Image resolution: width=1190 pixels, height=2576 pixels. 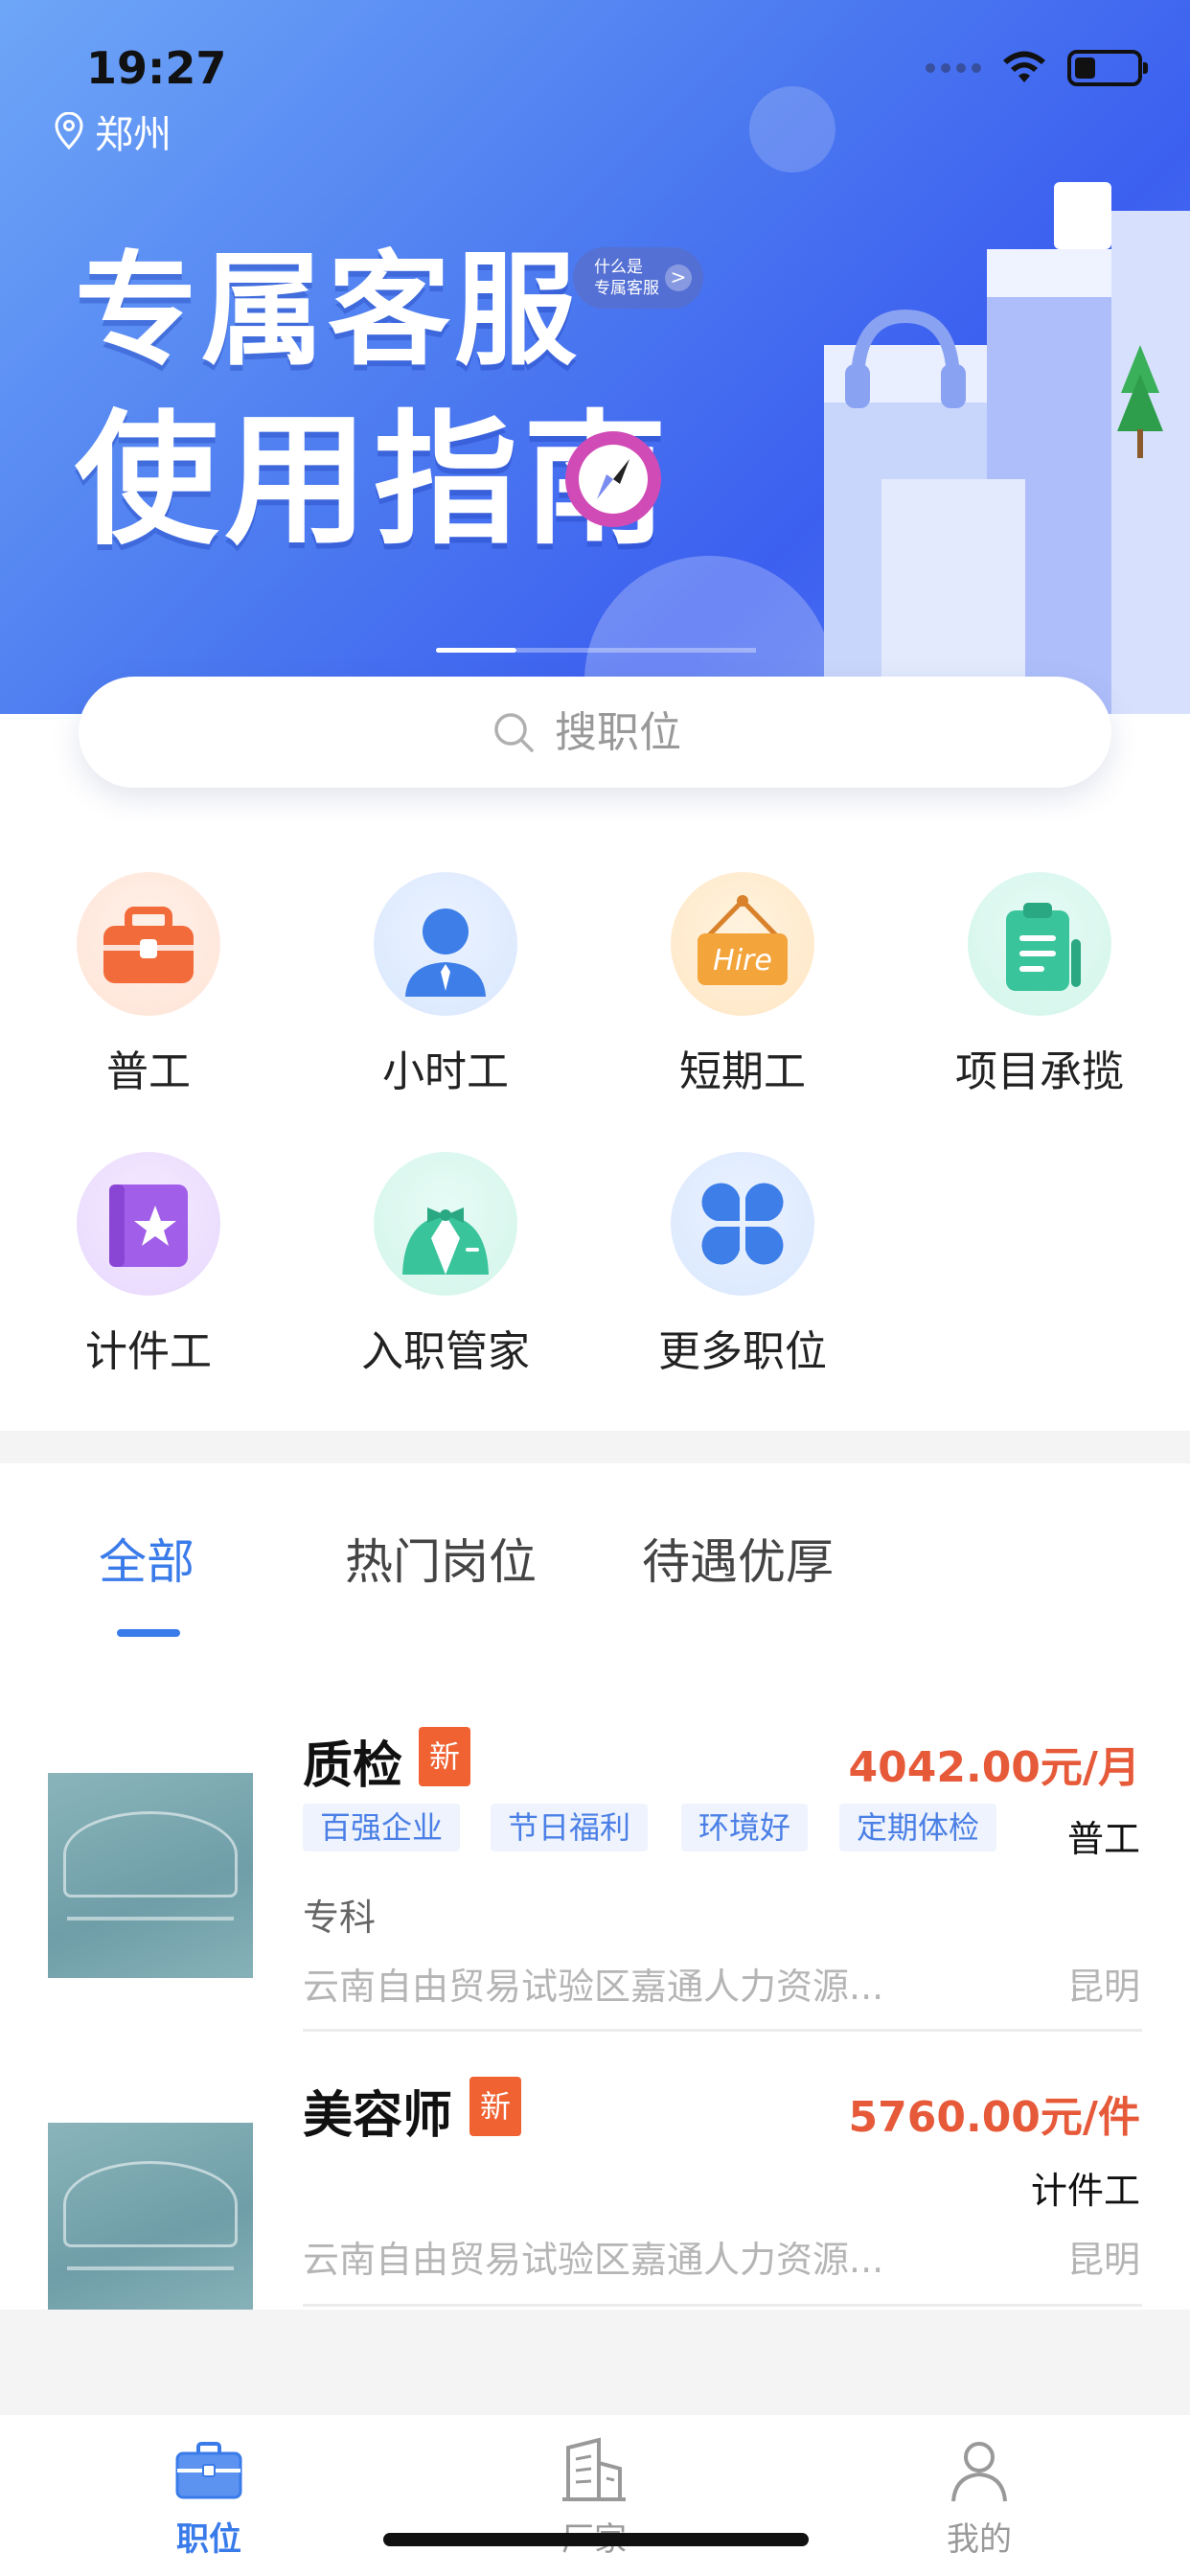 What do you see at coordinates (595, 2363) in the screenshot?
I see `list-footer-space` at bounding box center [595, 2363].